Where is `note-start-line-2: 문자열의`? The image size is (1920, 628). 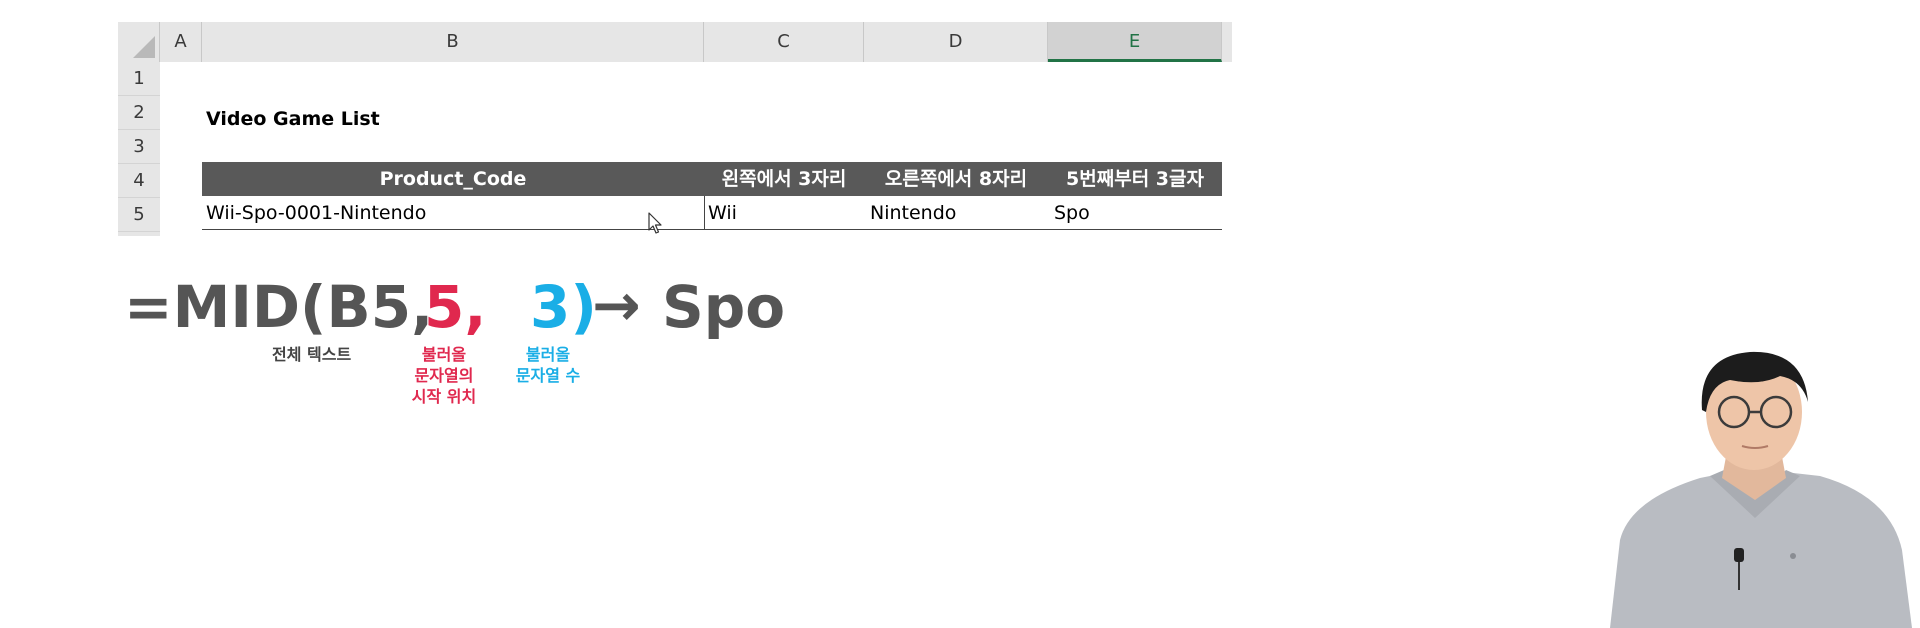
note-start-line-2: 문자열의 is located at coordinates (444, 375).